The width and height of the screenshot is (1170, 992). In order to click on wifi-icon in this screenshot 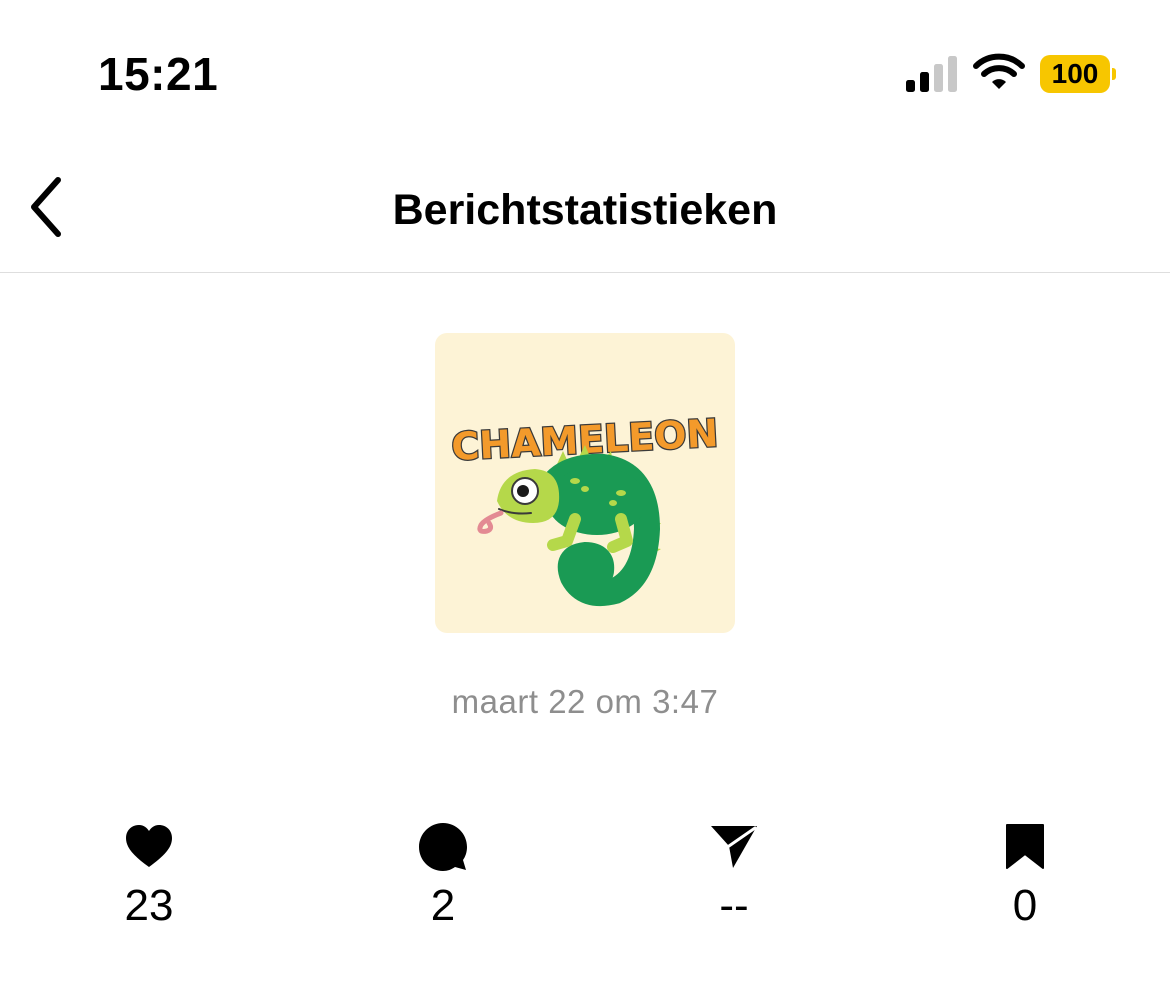, I will do `click(999, 71)`.